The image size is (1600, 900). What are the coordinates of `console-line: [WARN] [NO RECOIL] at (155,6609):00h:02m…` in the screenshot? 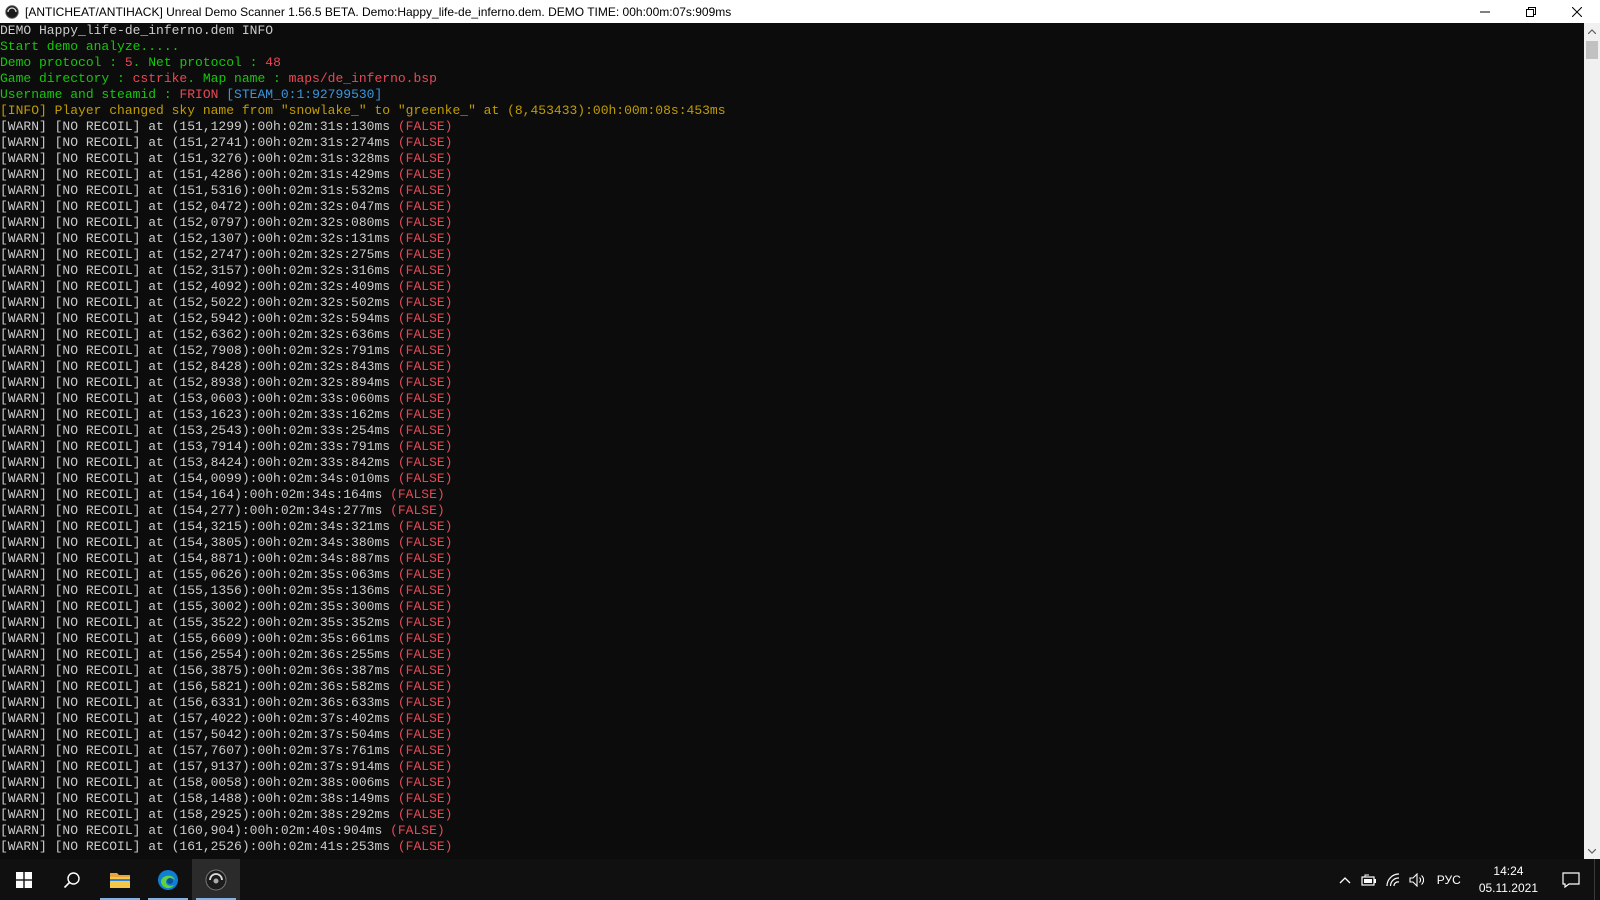 It's located at (792, 639).